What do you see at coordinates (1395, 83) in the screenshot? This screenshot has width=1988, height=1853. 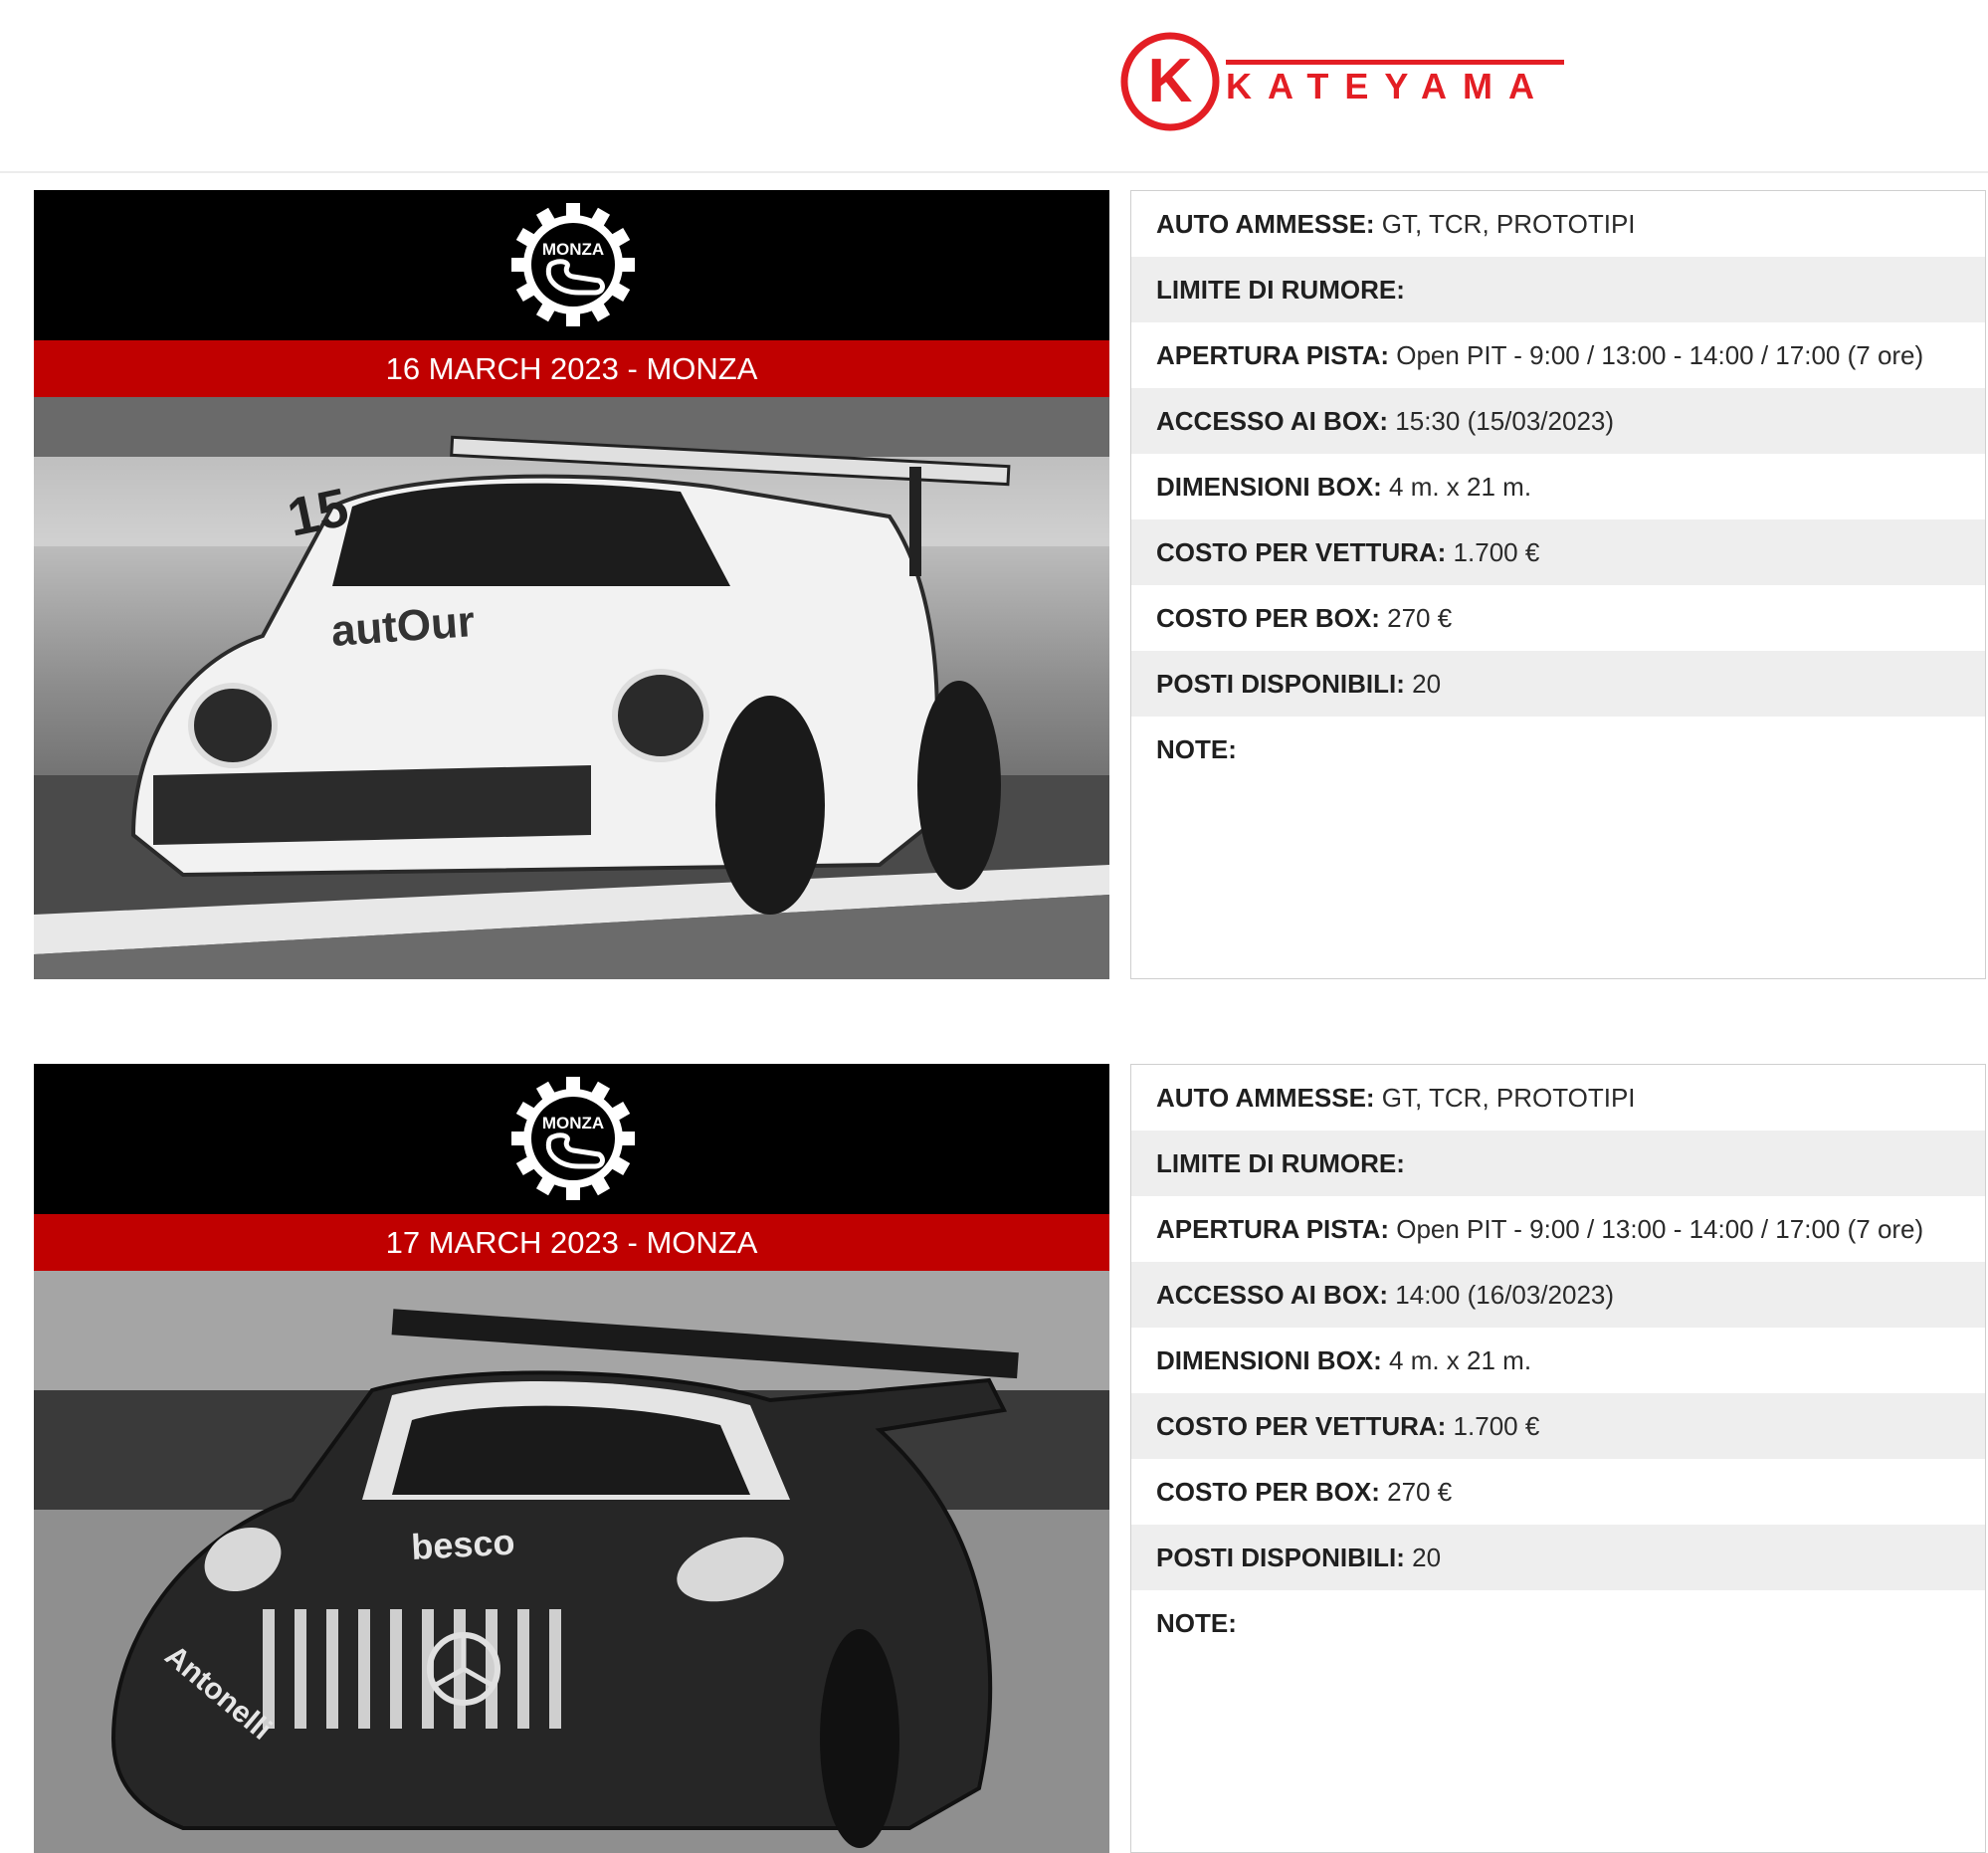 I see `logo-wordmark: KATEYAMA` at bounding box center [1395, 83].